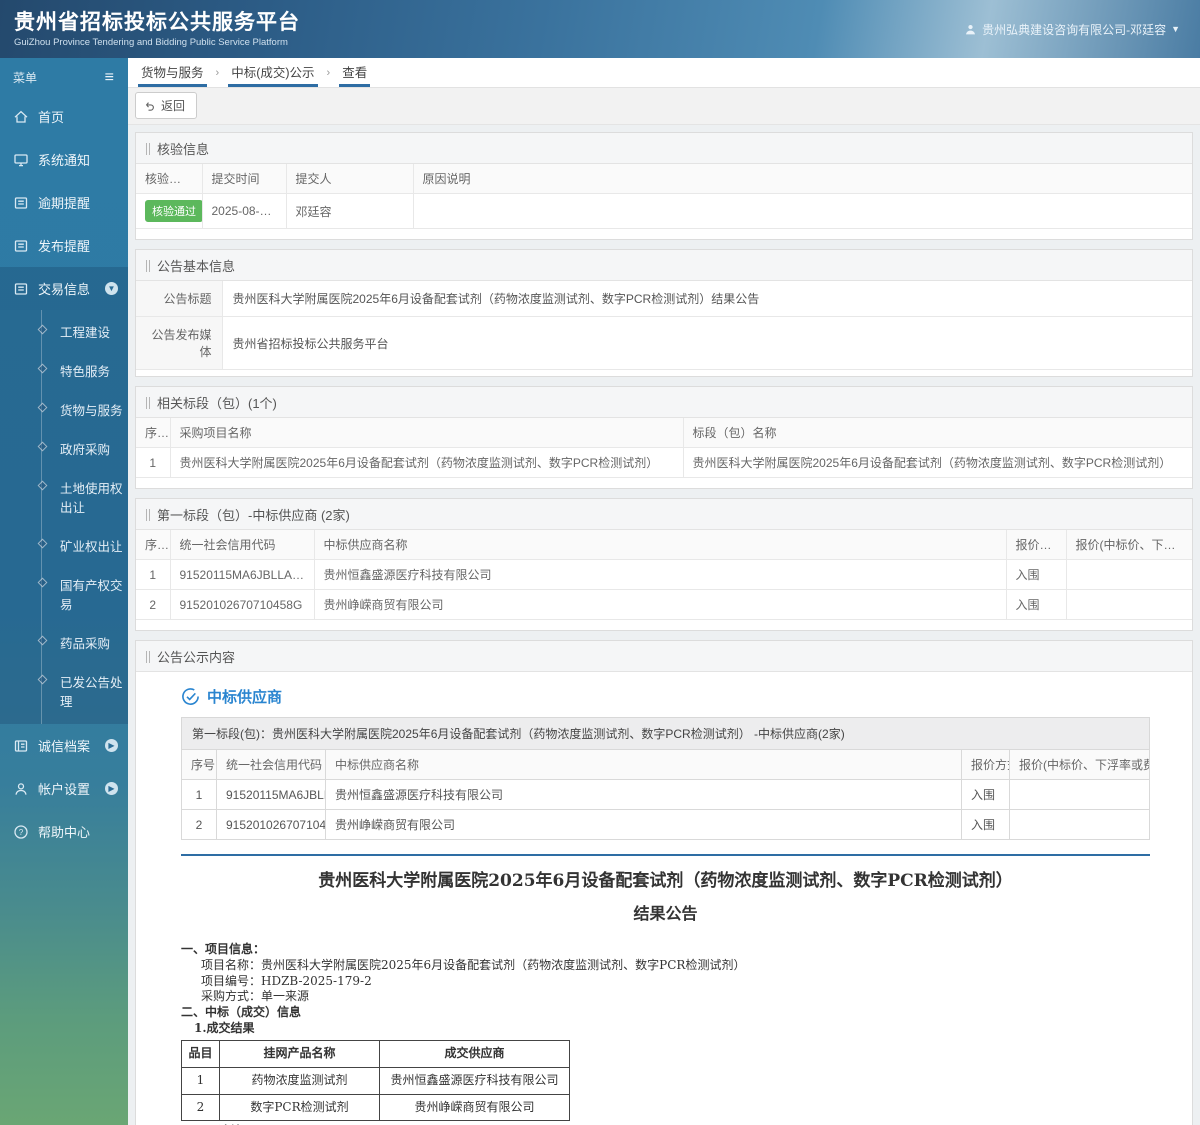  What do you see at coordinates (349, 211) in the screenshot?
I see `verify-submitter-cell: 邓廷容` at bounding box center [349, 211].